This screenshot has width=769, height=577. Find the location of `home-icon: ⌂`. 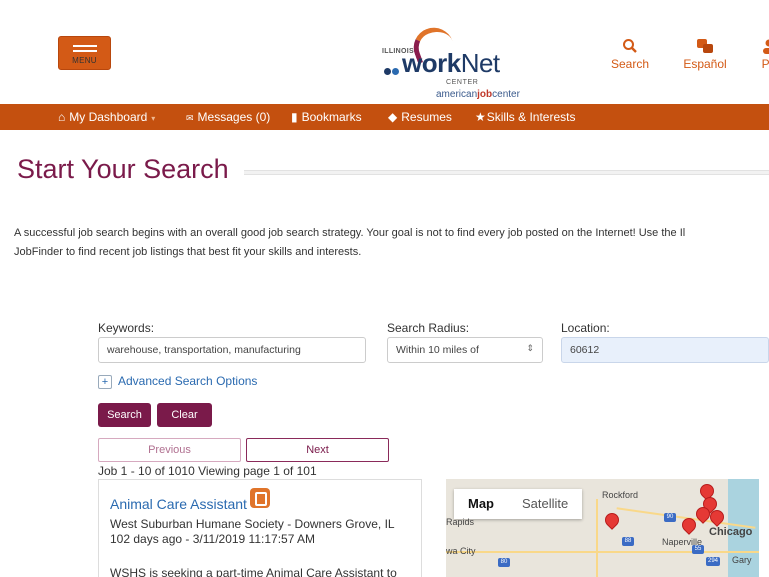

home-icon: ⌂ is located at coordinates (62, 117).